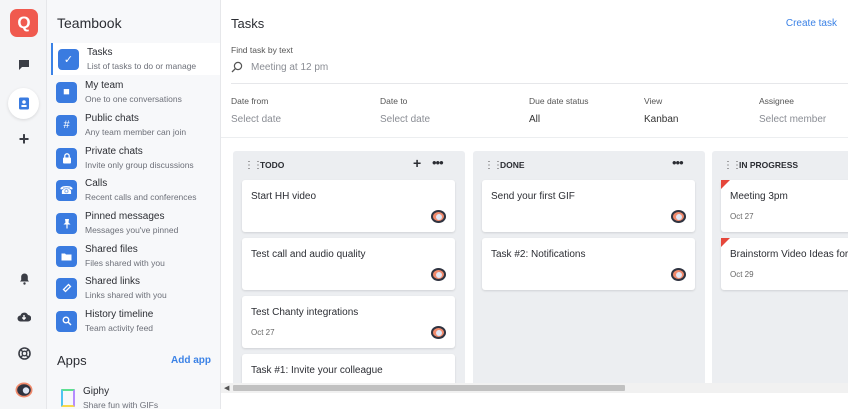 Image resolution: width=848 pixels, height=409 pixels. Describe the element at coordinates (784, 264) in the screenshot. I see `task-card: Brainstorm Video Ideas for Q4 Oct 29` at that location.